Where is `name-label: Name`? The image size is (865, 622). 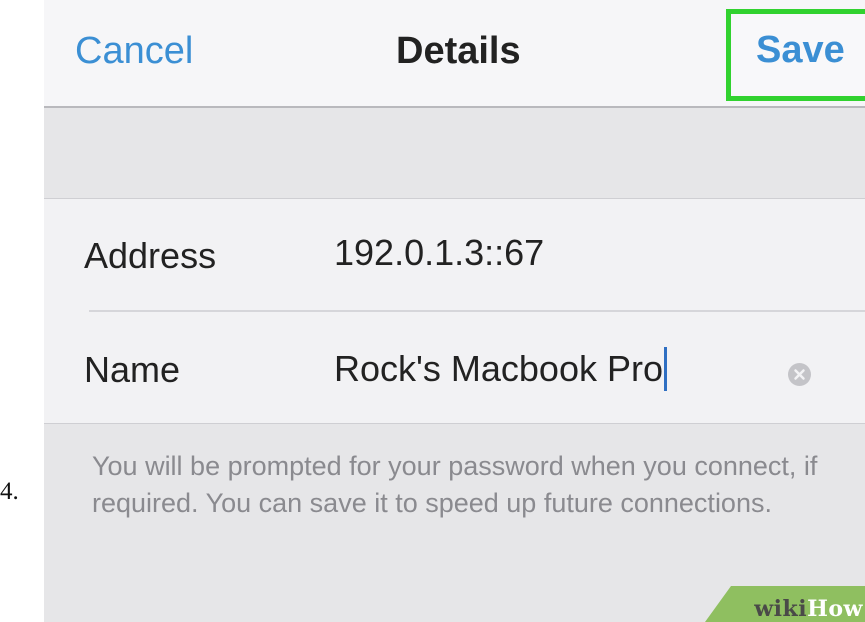 name-label: Name is located at coordinates (132, 369).